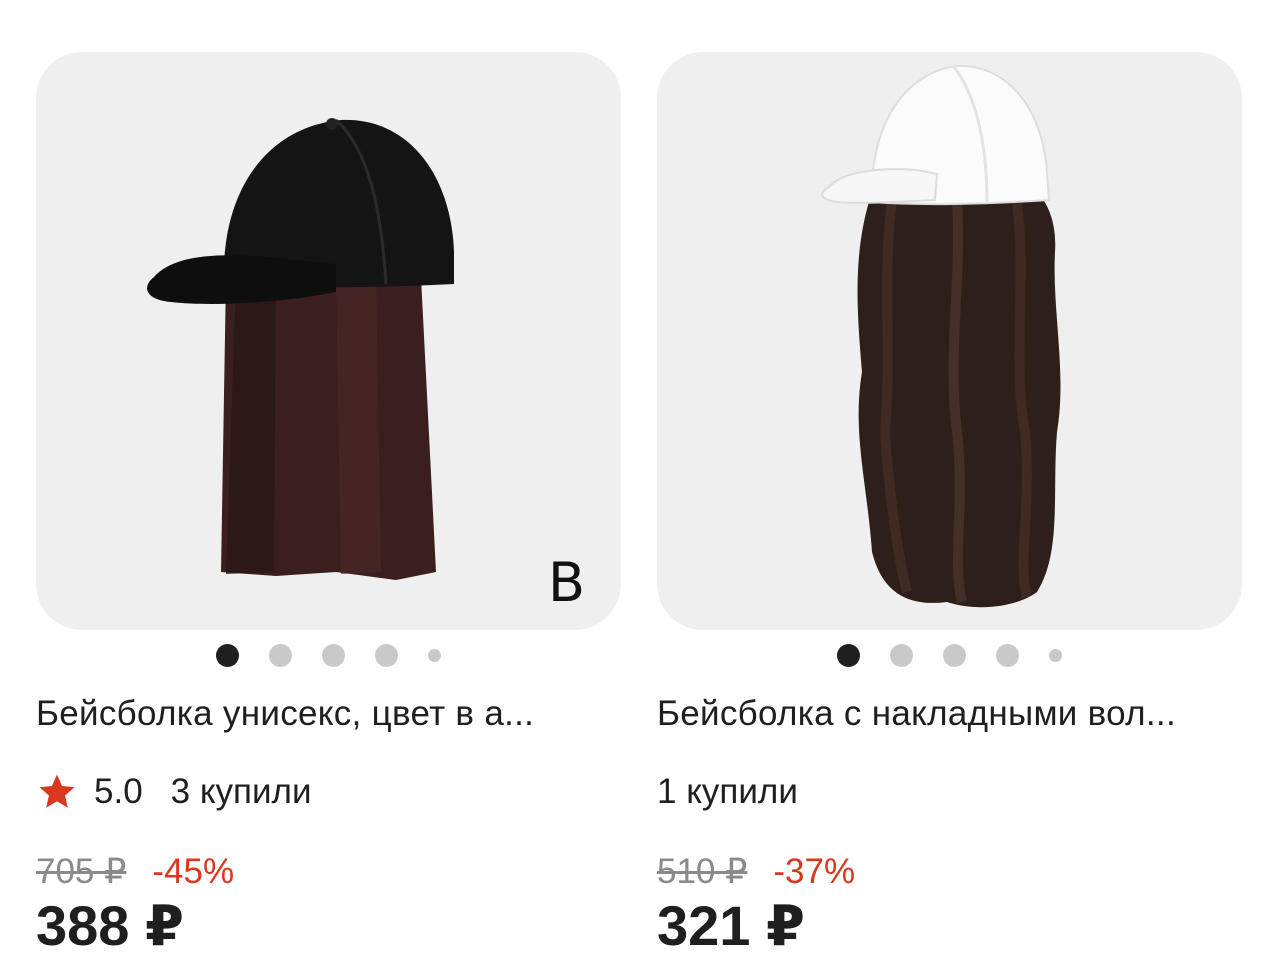  Describe the element at coordinates (941, 336) in the screenshot. I see `cap-with-wavy-hair-image` at that location.